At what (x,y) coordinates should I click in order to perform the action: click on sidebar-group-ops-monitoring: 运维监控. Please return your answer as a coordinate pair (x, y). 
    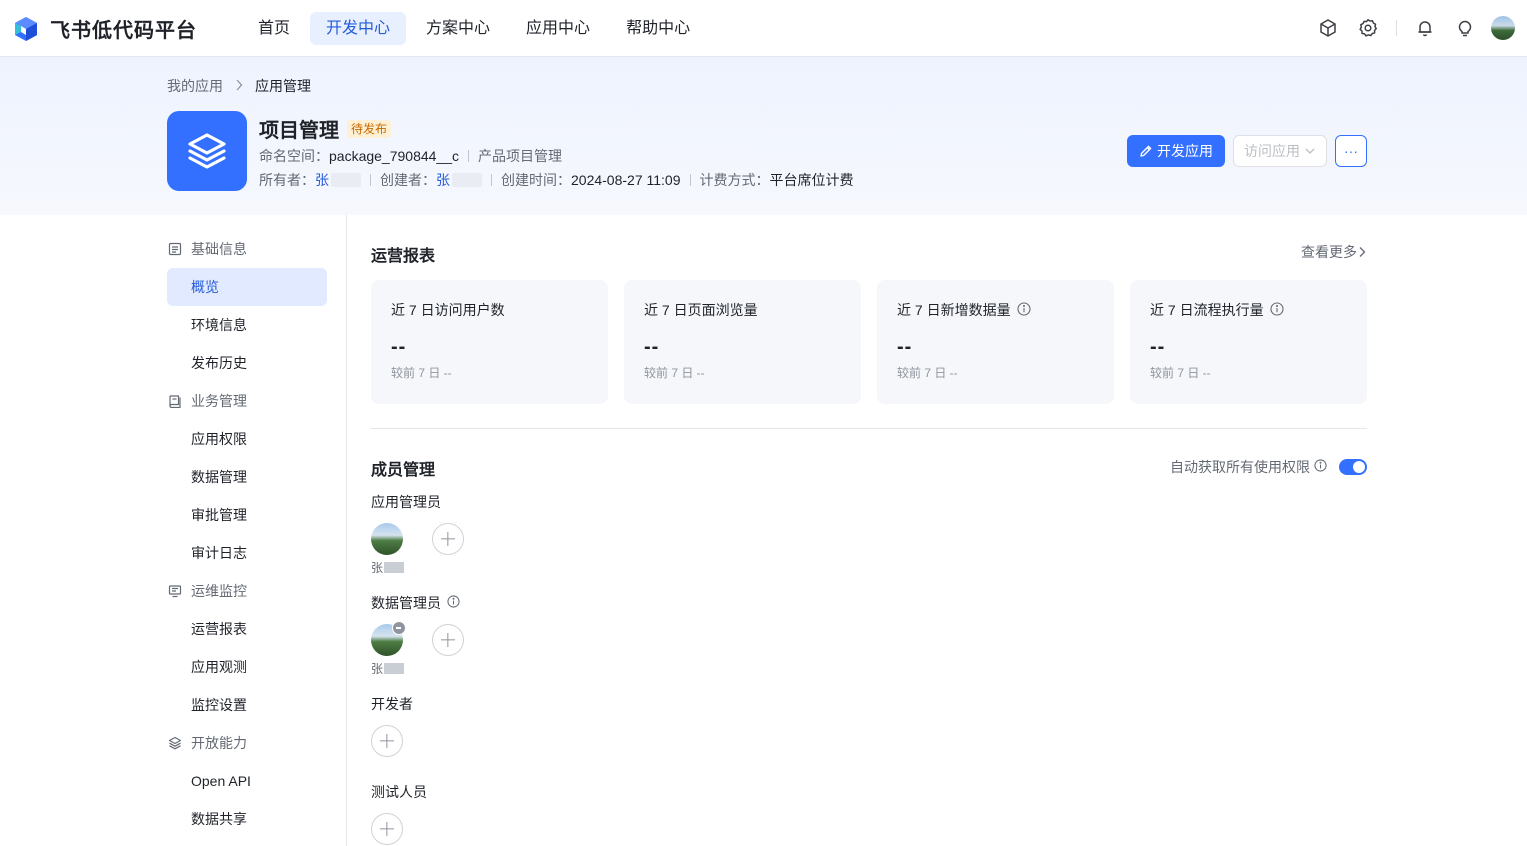
    Looking at the image, I should click on (247, 591).